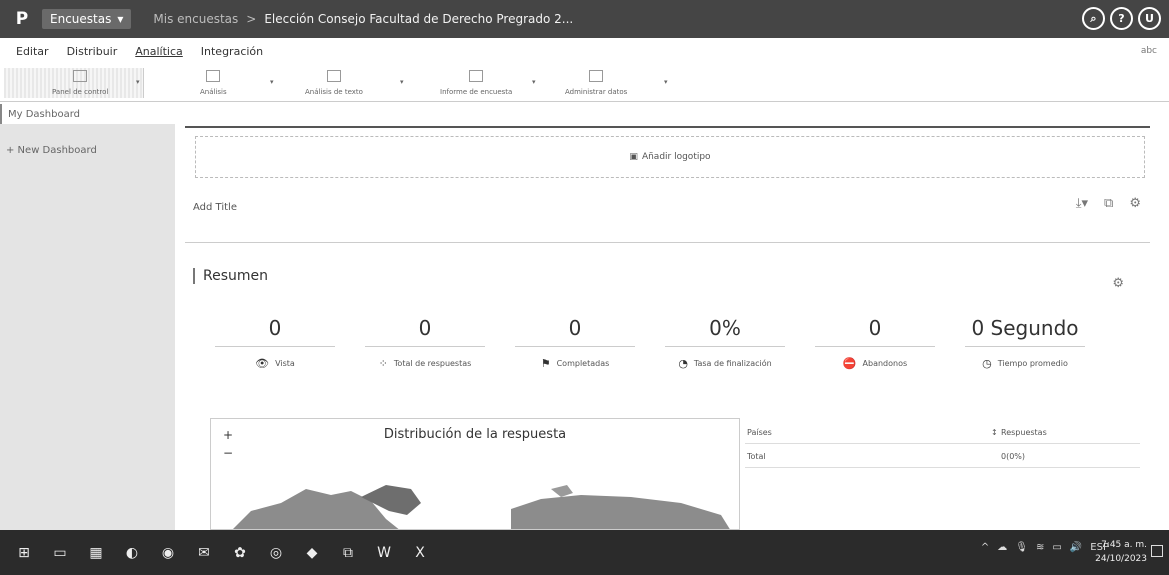 The width and height of the screenshot is (1169, 575). What do you see at coordinates (60, 553) in the screenshot?
I see `task-view-icon: ▭` at bounding box center [60, 553].